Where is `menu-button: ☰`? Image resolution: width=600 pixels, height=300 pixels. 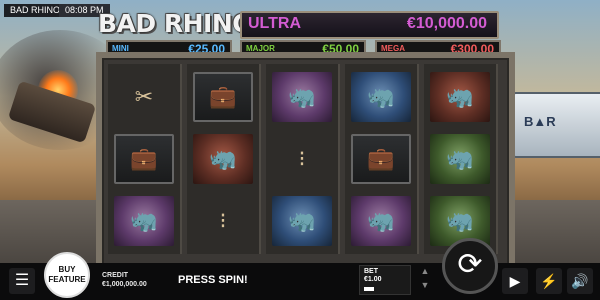 menu-button: ☰ is located at coordinates (22, 281).